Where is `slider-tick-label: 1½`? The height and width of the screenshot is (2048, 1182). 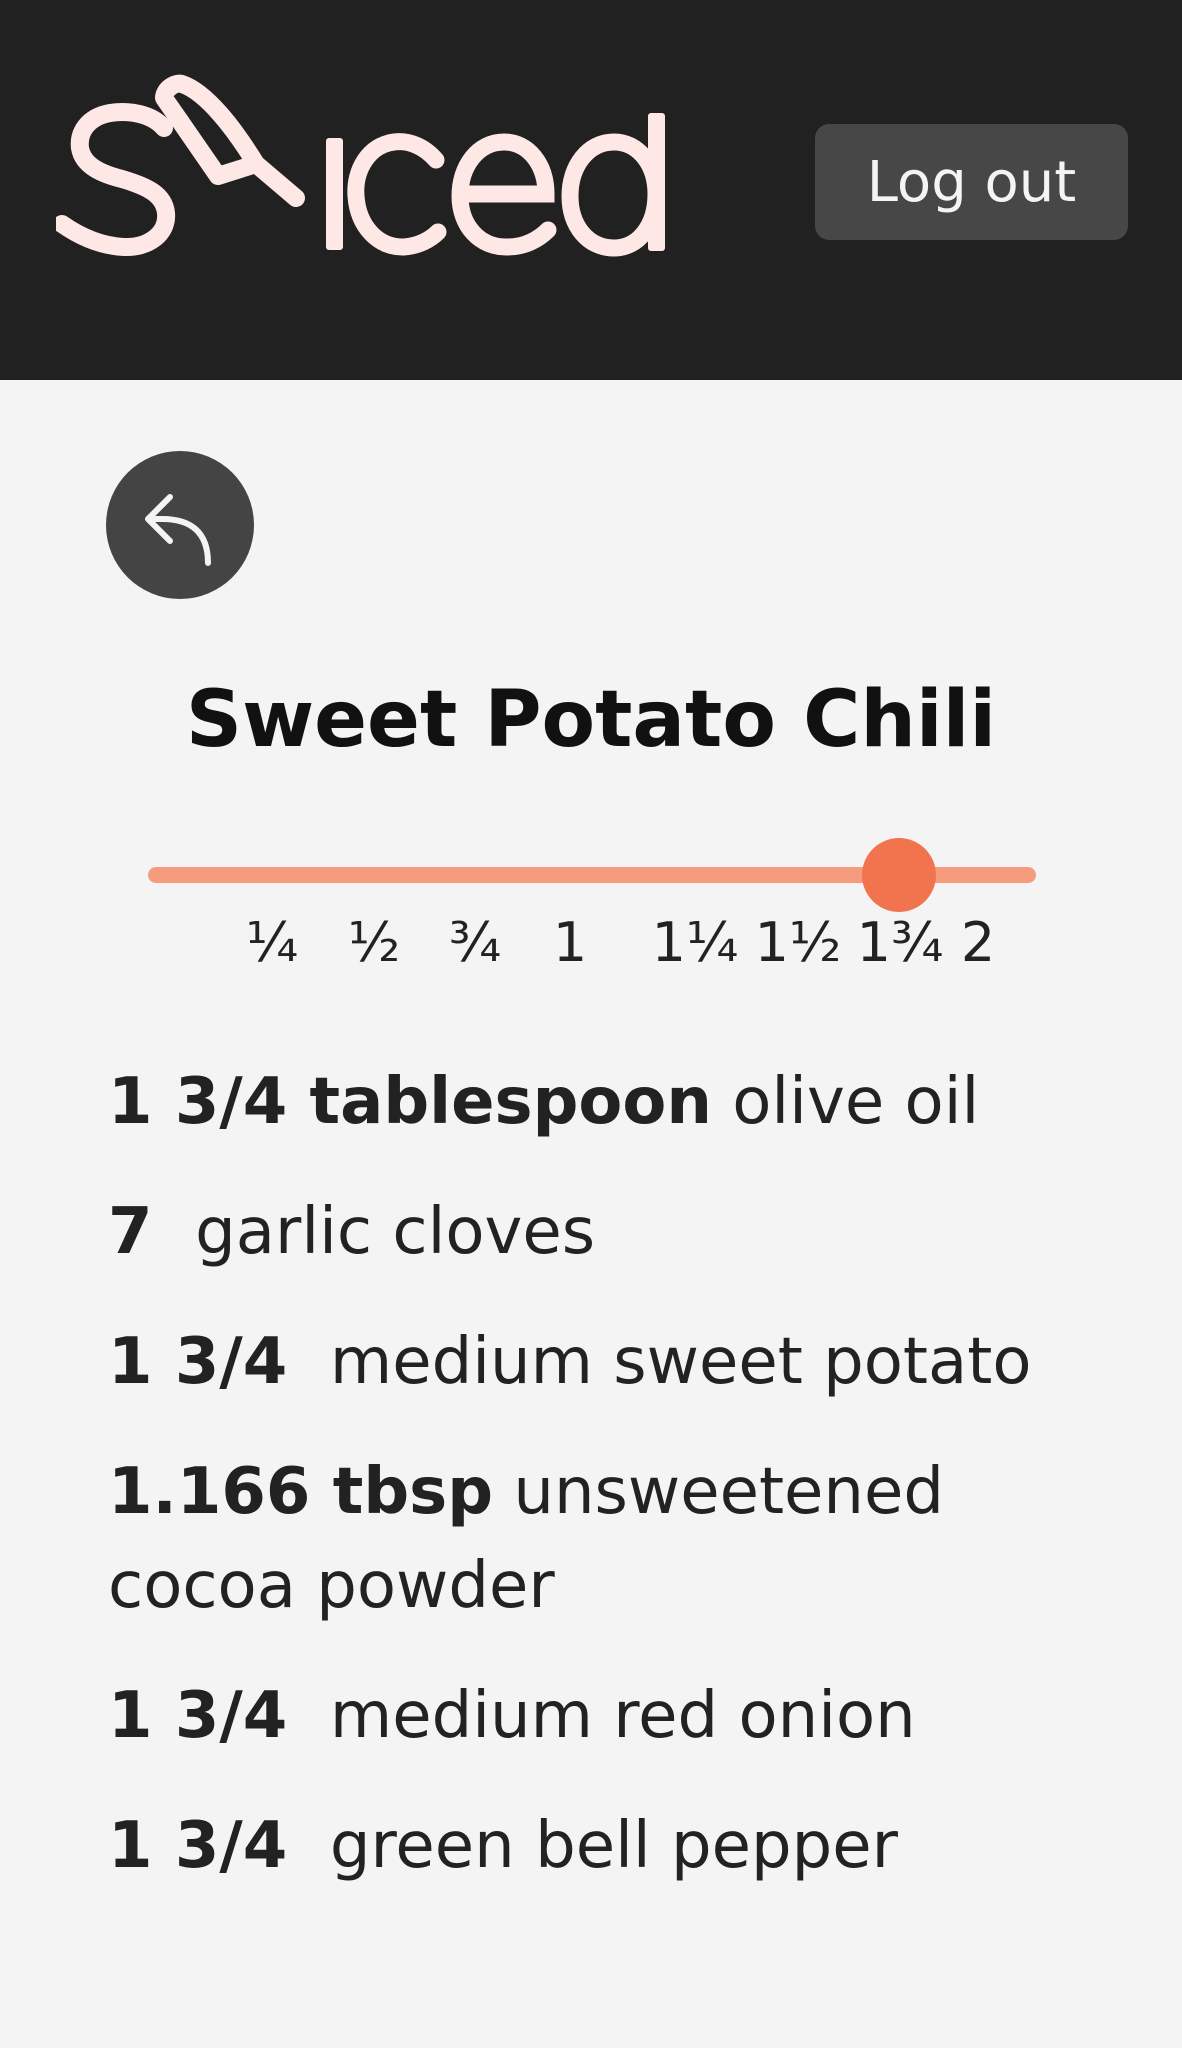
slider-tick-label: 1½ is located at coordinates (798, 943).